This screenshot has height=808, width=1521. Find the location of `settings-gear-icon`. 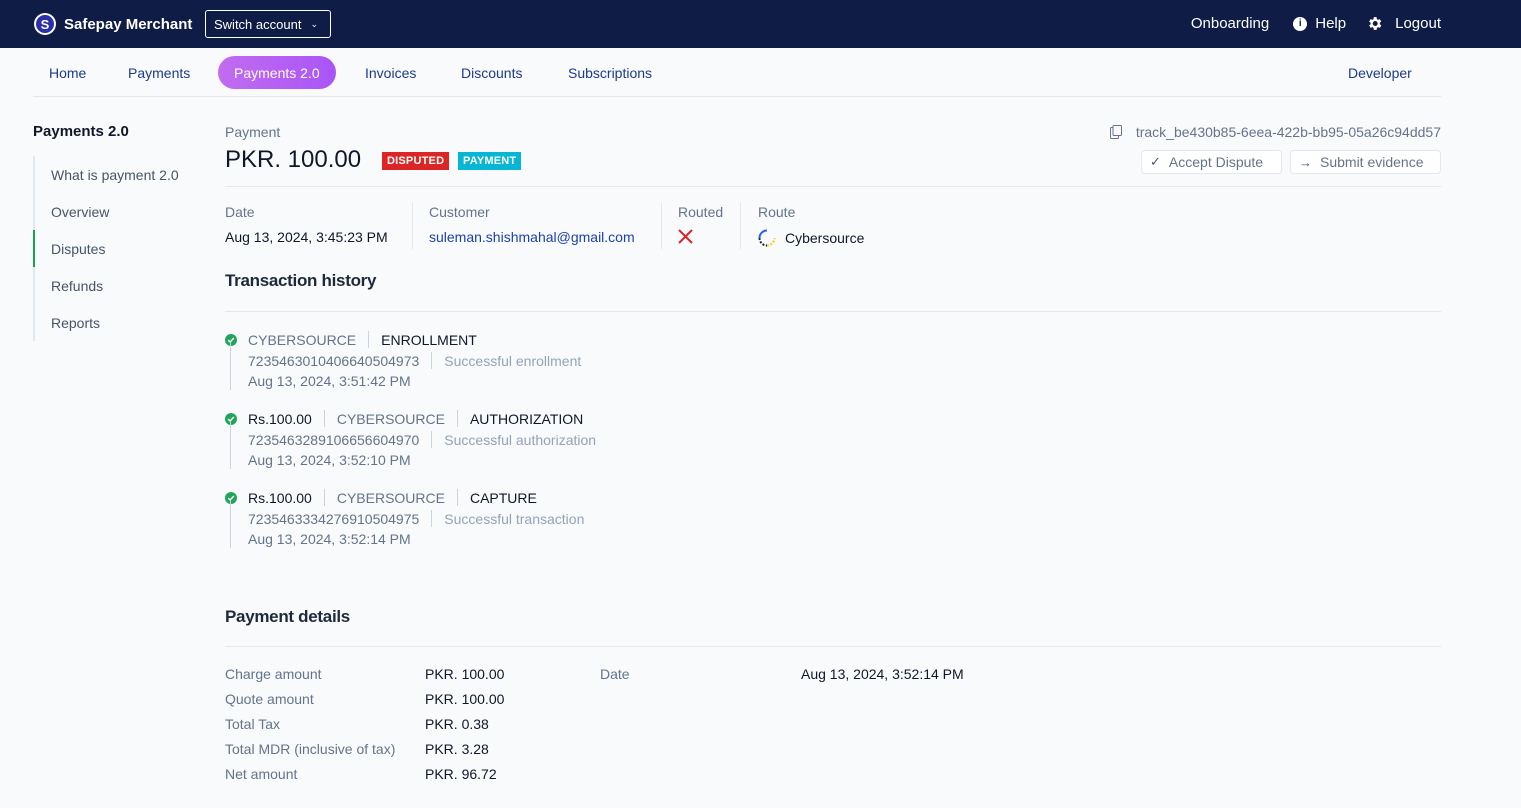

settings-gear-icon is located at coordinates (1374, 23).